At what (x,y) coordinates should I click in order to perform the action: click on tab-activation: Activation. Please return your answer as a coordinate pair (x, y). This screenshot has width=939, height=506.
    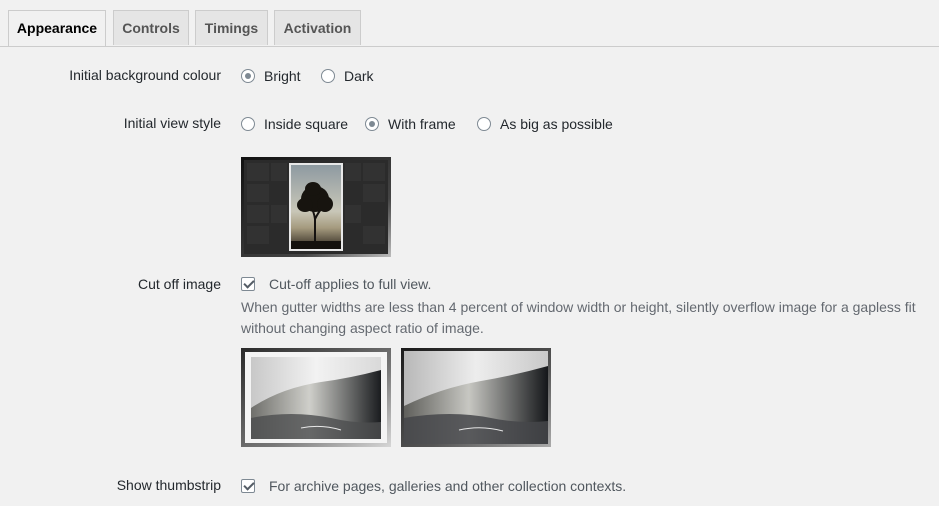
    Looking at the image, I should click on (317, 27).